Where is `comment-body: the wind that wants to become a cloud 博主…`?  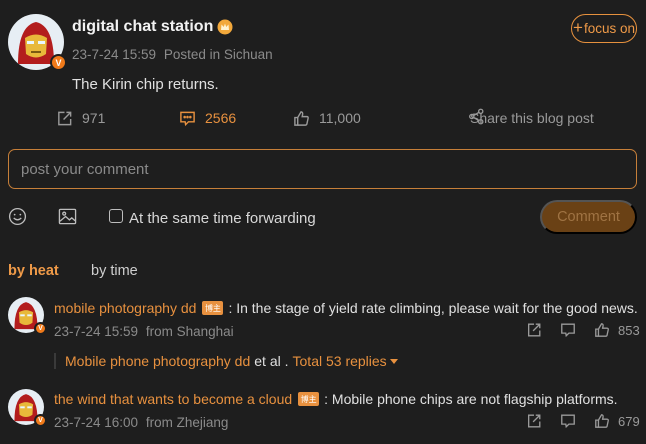 comment-body: the wind that wants to become a cloud 博主… is located at coordinates (336, 399).